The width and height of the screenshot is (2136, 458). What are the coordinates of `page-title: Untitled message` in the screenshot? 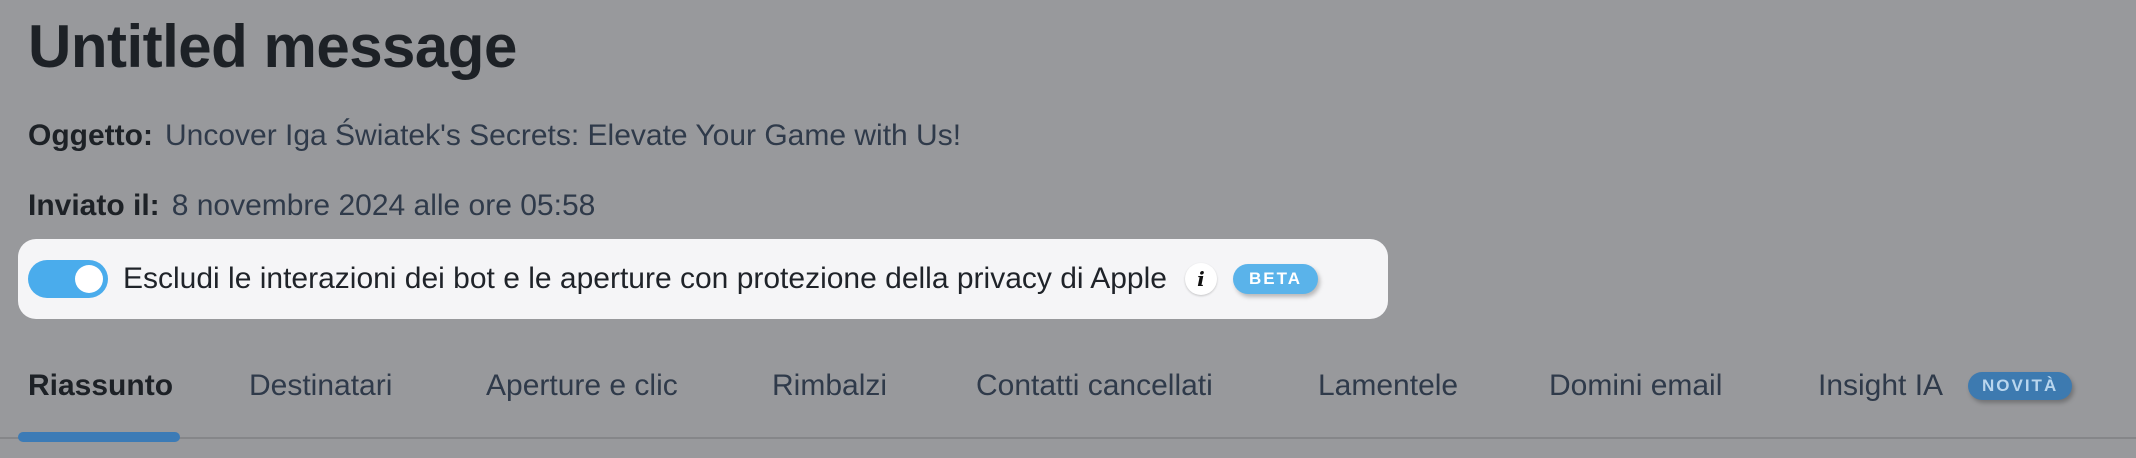 It's located at (272, 46).